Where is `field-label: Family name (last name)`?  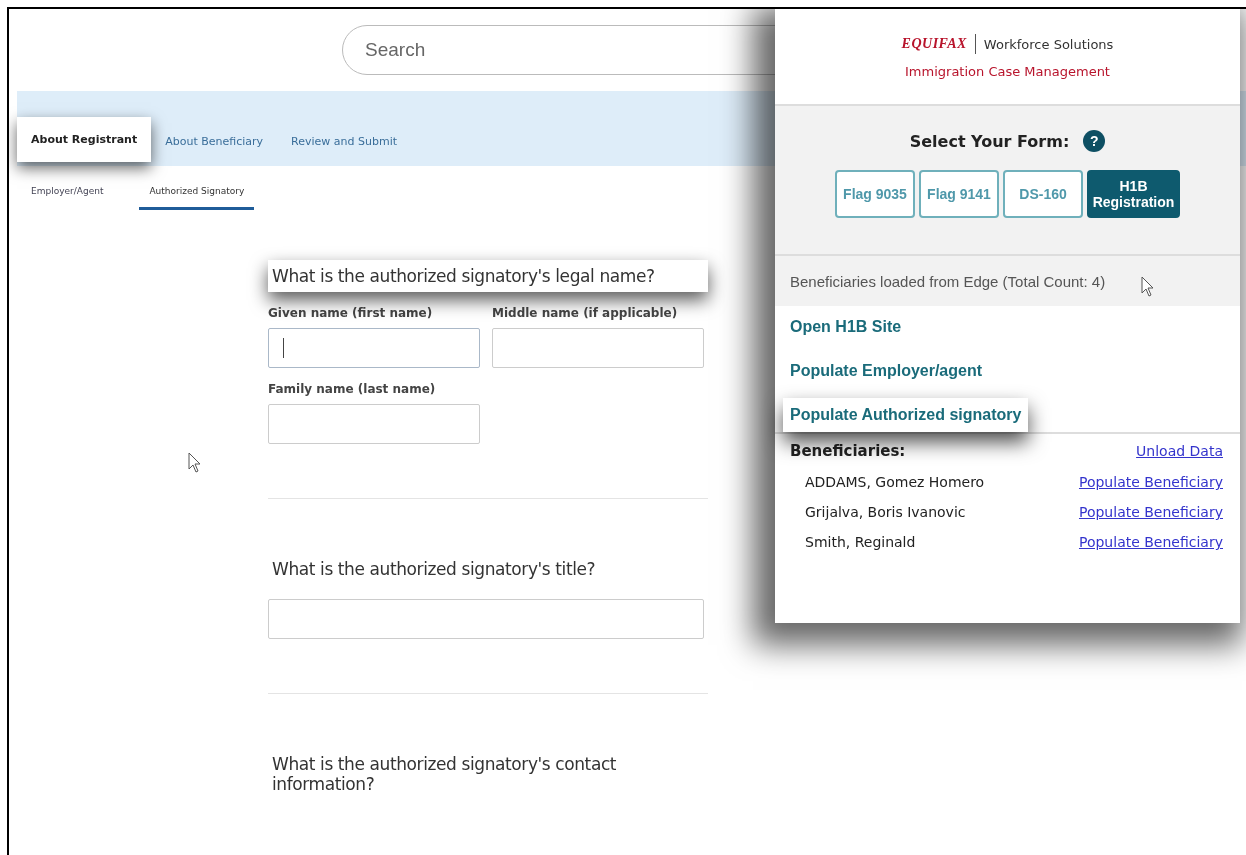
field-label: Family name (last name) is located at coordinates (352, 389).